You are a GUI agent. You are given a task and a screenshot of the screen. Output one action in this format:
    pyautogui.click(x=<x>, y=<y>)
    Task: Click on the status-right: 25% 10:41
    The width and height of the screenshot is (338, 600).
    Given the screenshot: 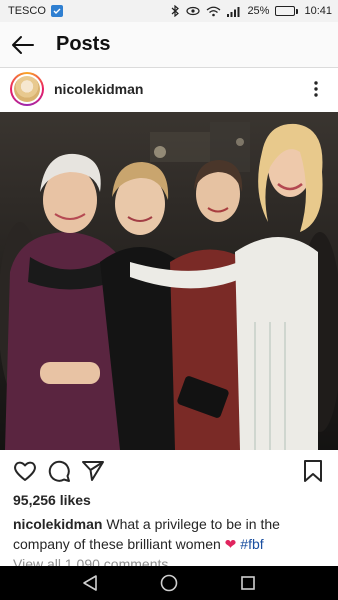 What is the action you would take?
    pyautogui.click(x=251, y=11)
    